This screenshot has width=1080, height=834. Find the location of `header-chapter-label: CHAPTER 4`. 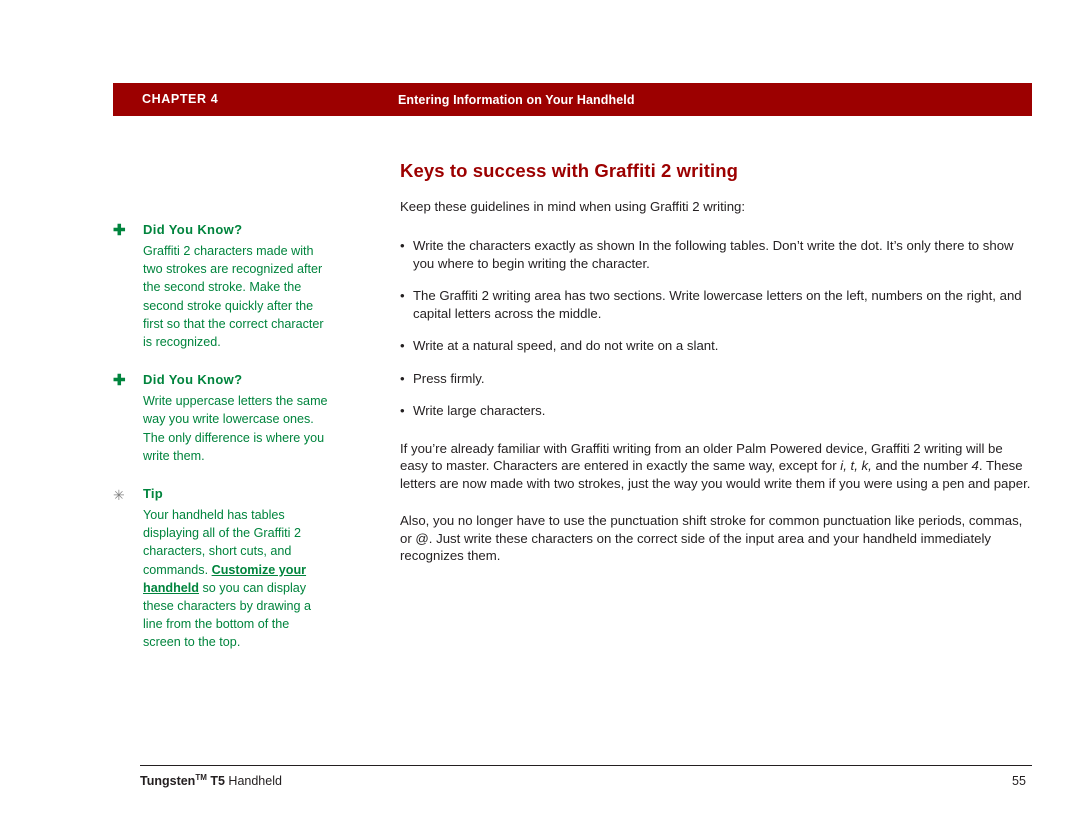

header-chapter-label: CHAPTER 4 is located at coordinates (180, 99).